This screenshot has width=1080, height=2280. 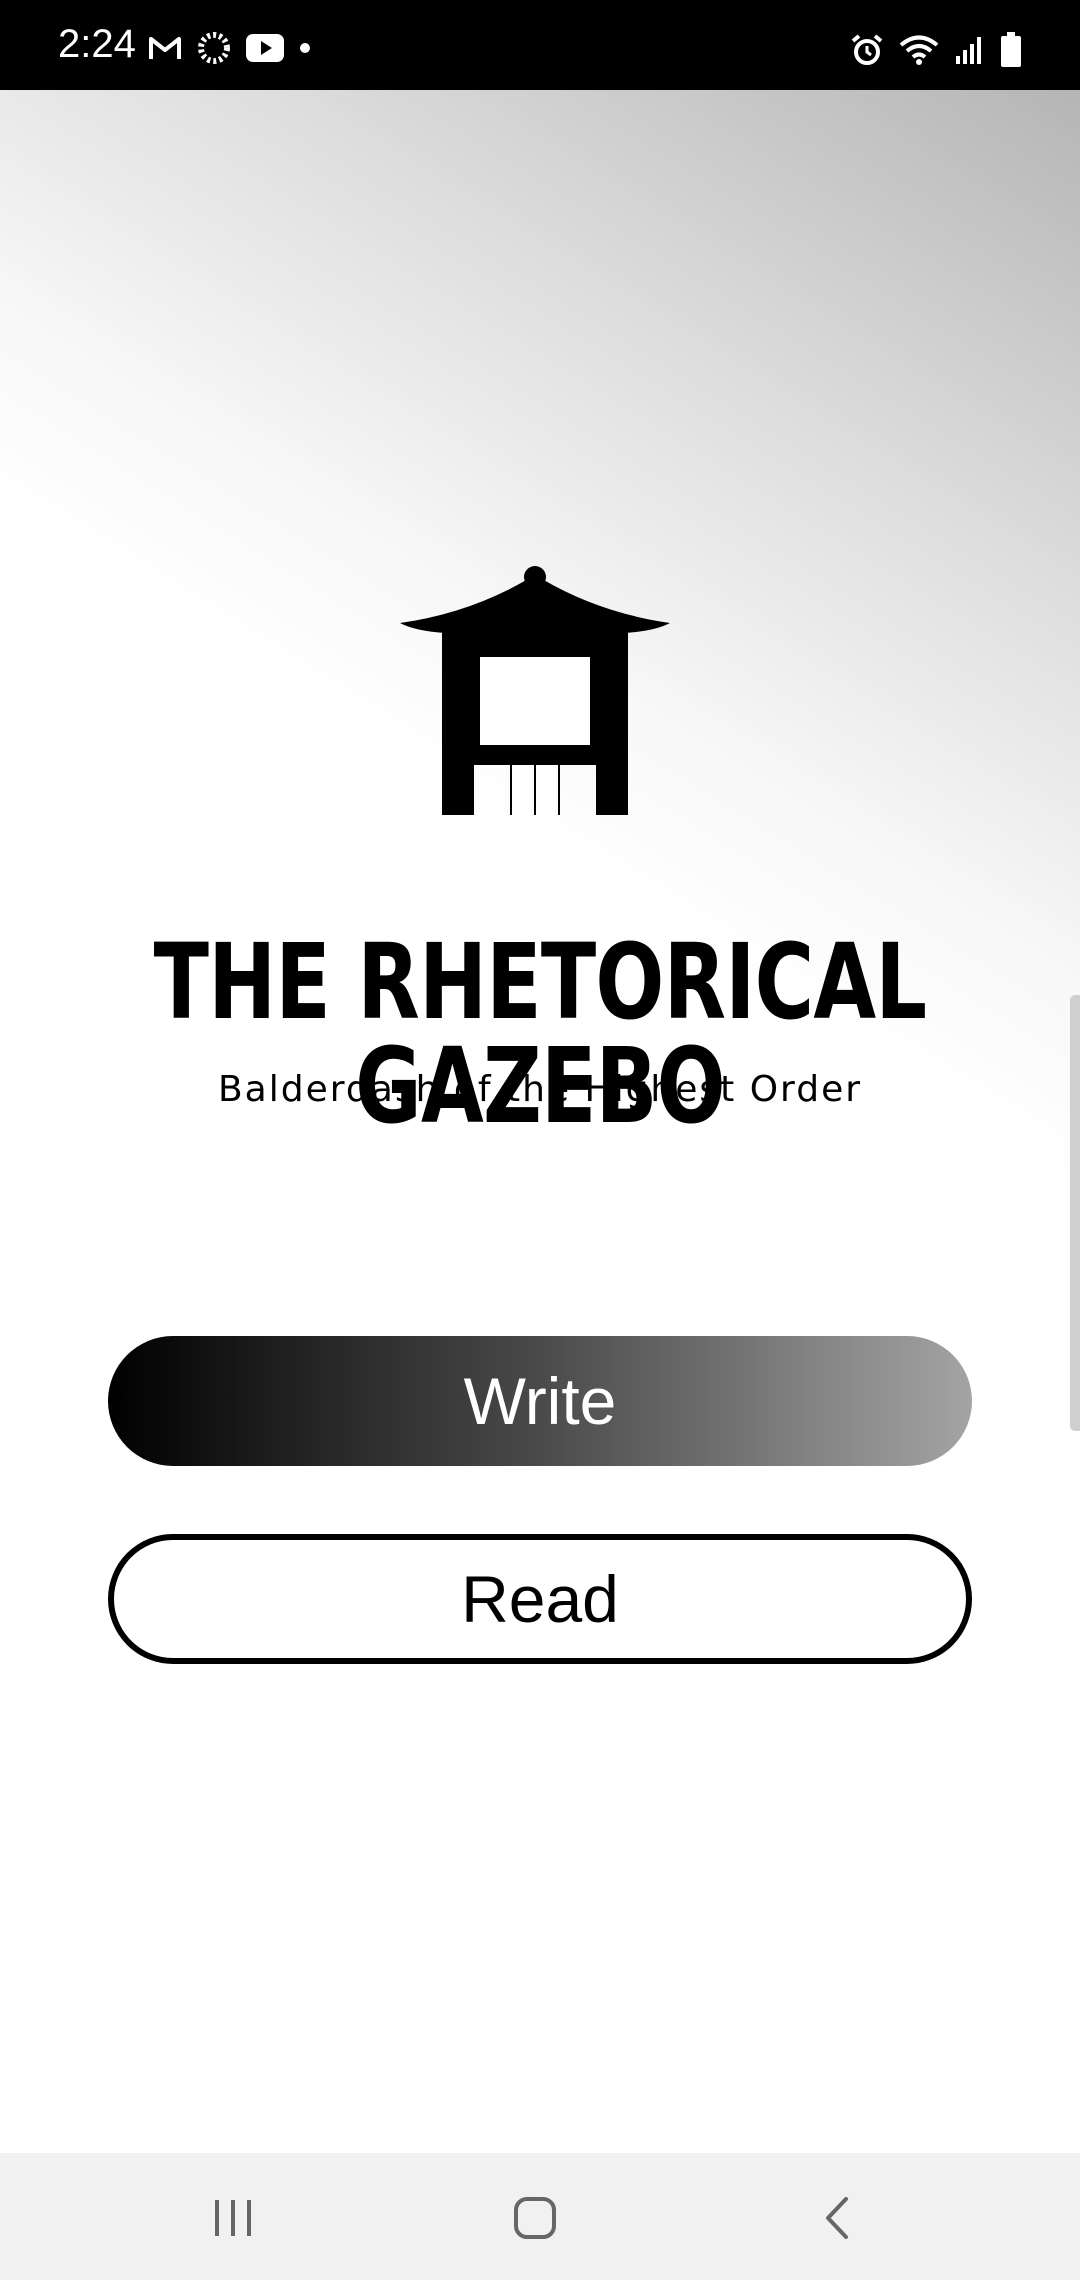 I want to click on recents-icon, so click(x=233, y=2218).